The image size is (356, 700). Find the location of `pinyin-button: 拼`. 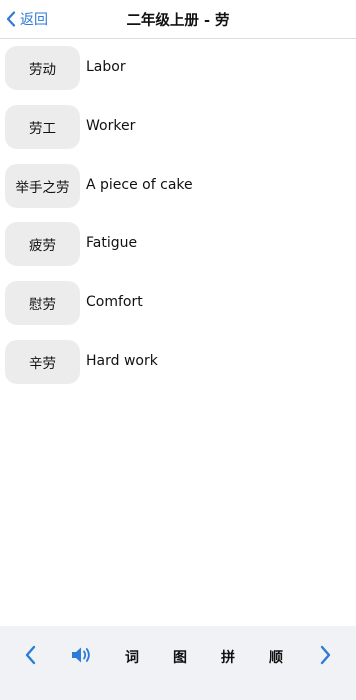

pinyin-button: 拼 is located at coordinates (228, 657).